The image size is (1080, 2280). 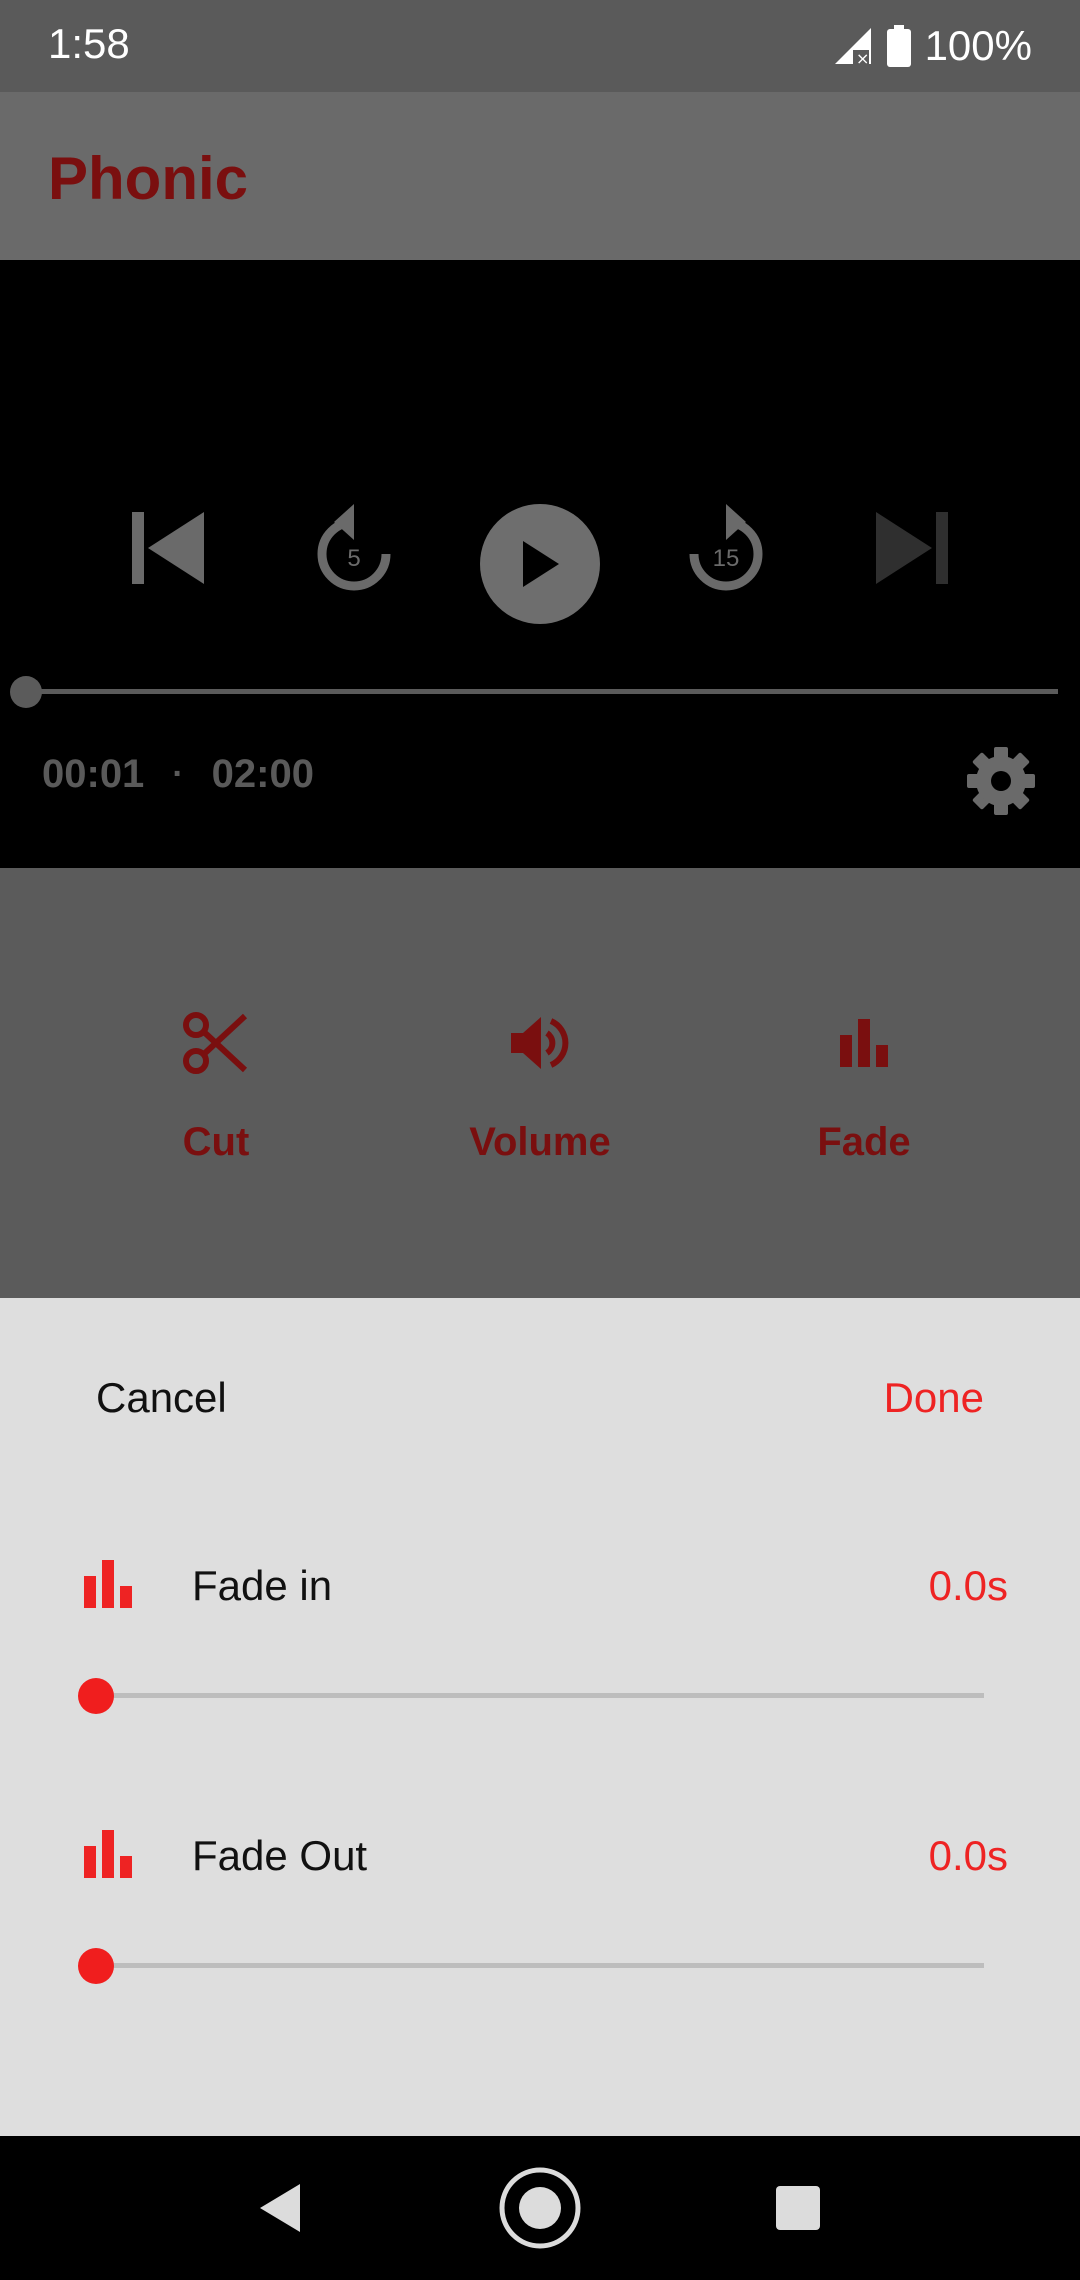 What do you see at coordinates (540, 1695) in the screenshot?
I see `fade-in-slider` at bounding box center [540, 1695].